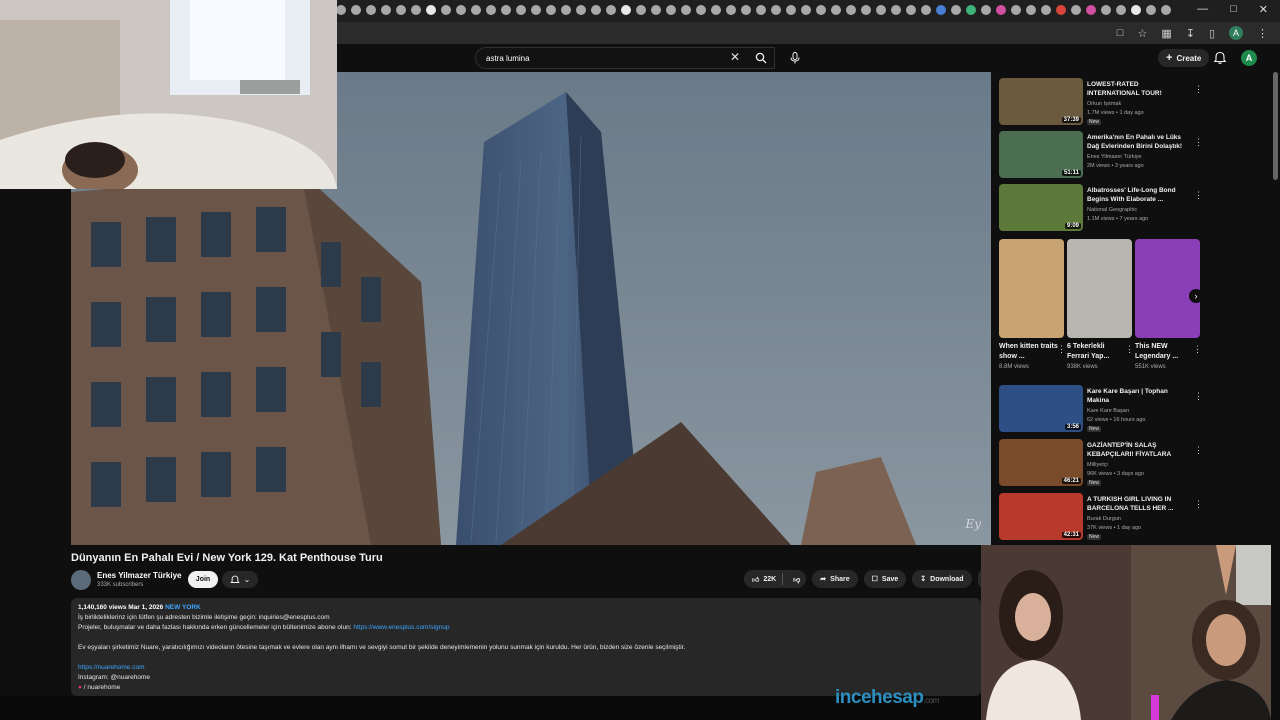 The width and height of the screenshot is (1280, 720). What do you see at coordinates (1212, 33) in the screenshot?
I see `sidebar-icon: ▯` at bounding box center [1212, 33].